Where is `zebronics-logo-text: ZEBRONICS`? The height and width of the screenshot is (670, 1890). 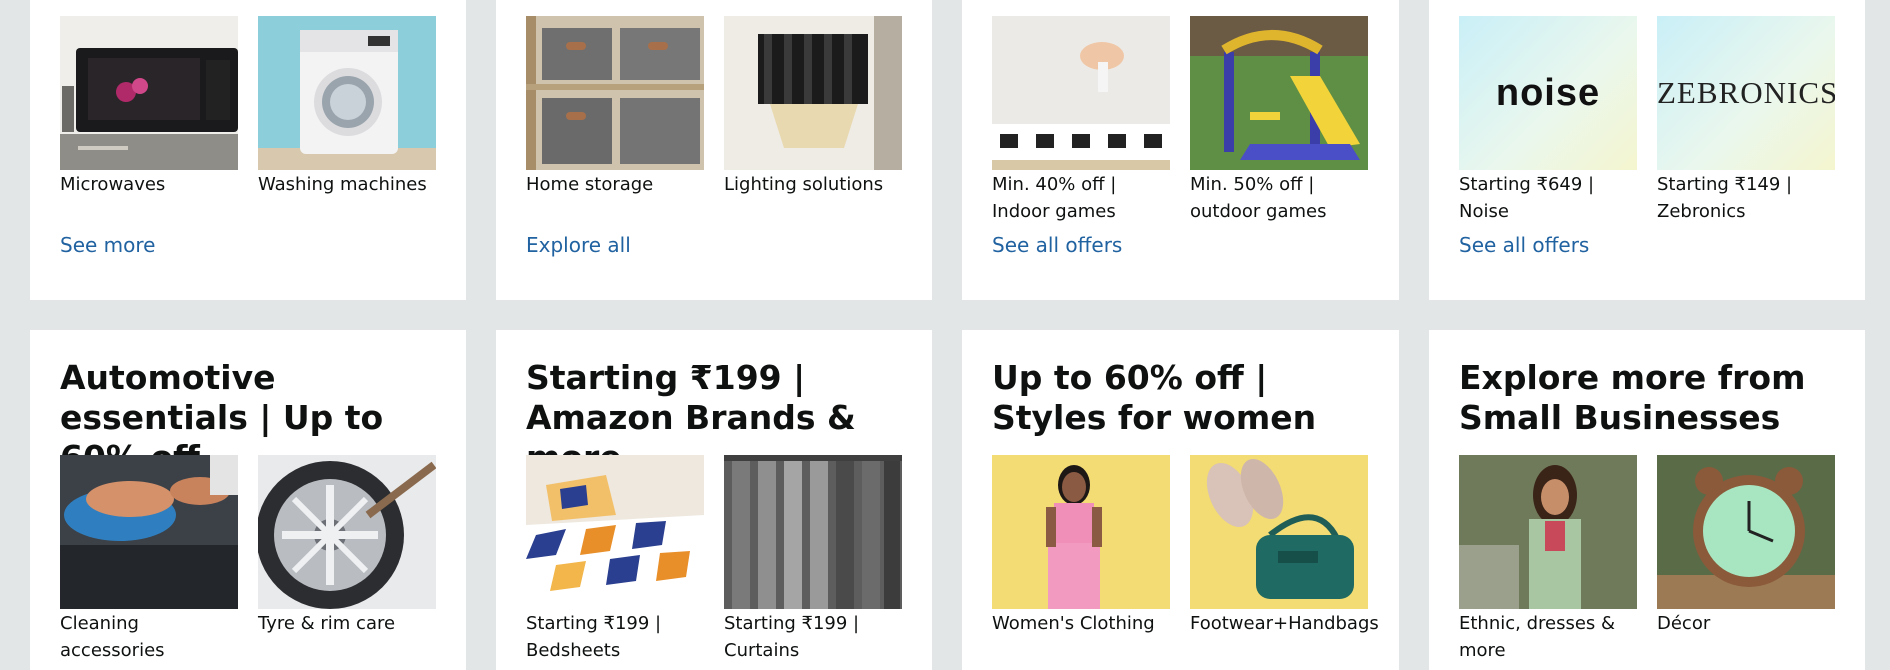 zebronics-logo-text: ZEBRONICS is located at coordinates (1746, 92).